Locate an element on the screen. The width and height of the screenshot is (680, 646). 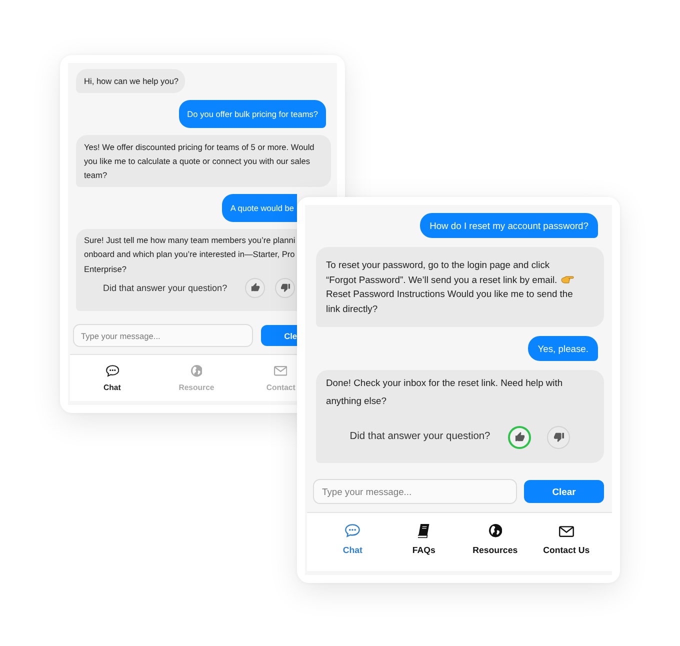
pointing-hand-icon is located at coordinates (567, 280).